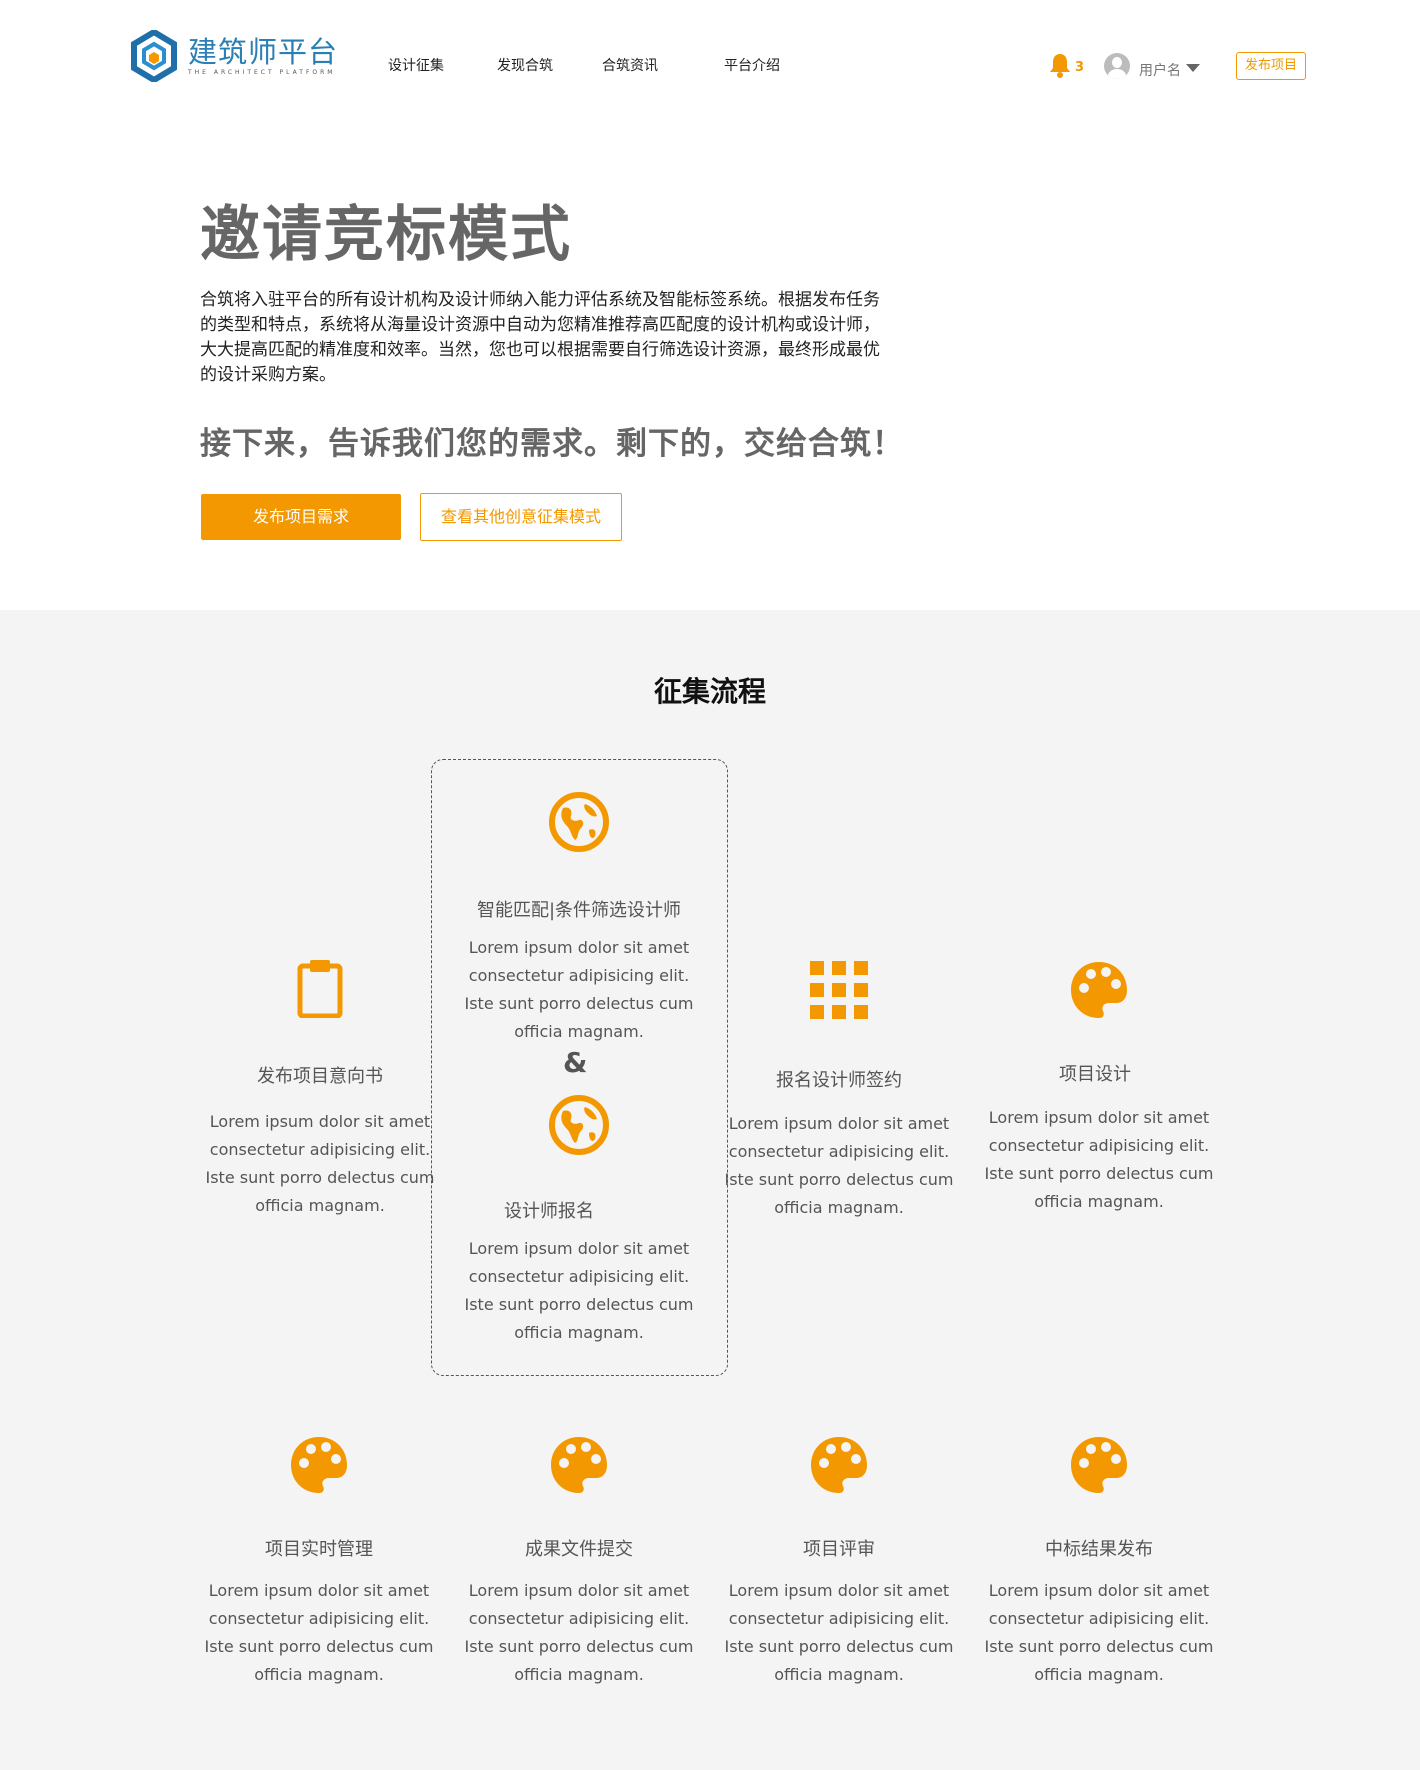 The height and width of the screenshot is (1770, 1420). What do you see at coordinates (320, 989) in the screenshot?
I see `clipboard-icon` at bounding box center [320, 989].